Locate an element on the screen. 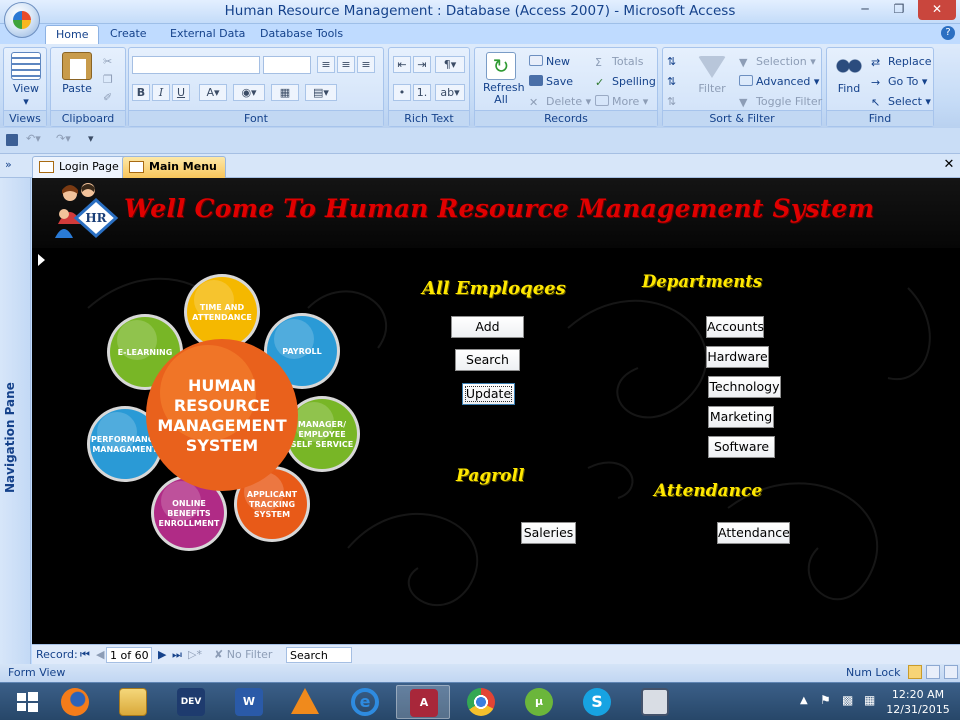  record-selector is located at coordinates (40, 446).